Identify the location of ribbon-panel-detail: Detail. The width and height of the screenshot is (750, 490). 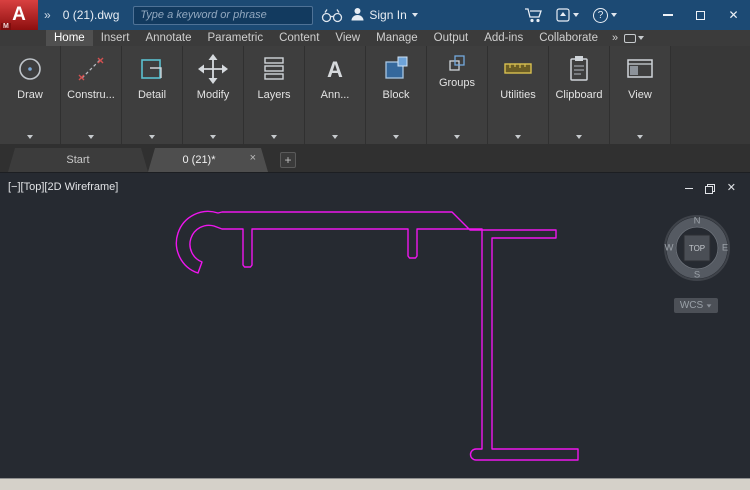
(152, 95).